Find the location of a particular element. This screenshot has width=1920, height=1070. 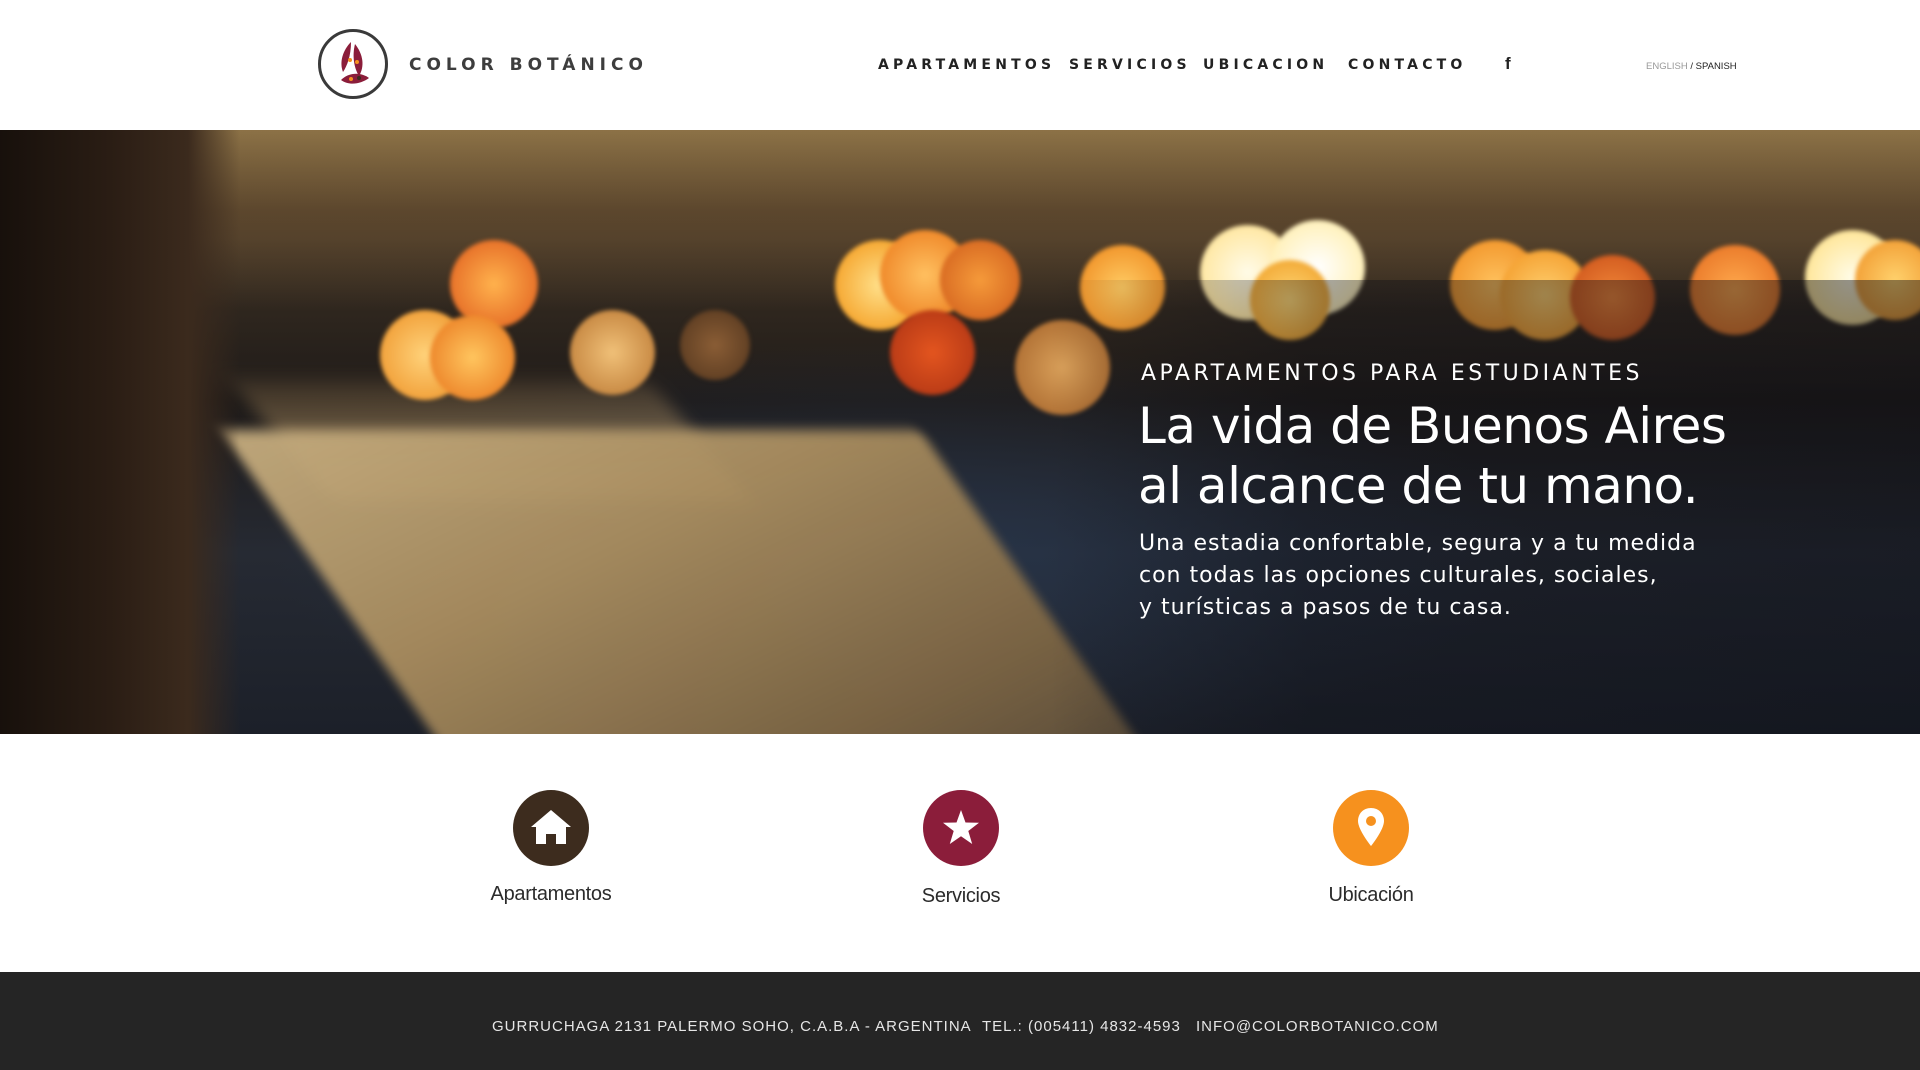

nav-contacto: CONTACTO is located at coordinates (1407, 65).